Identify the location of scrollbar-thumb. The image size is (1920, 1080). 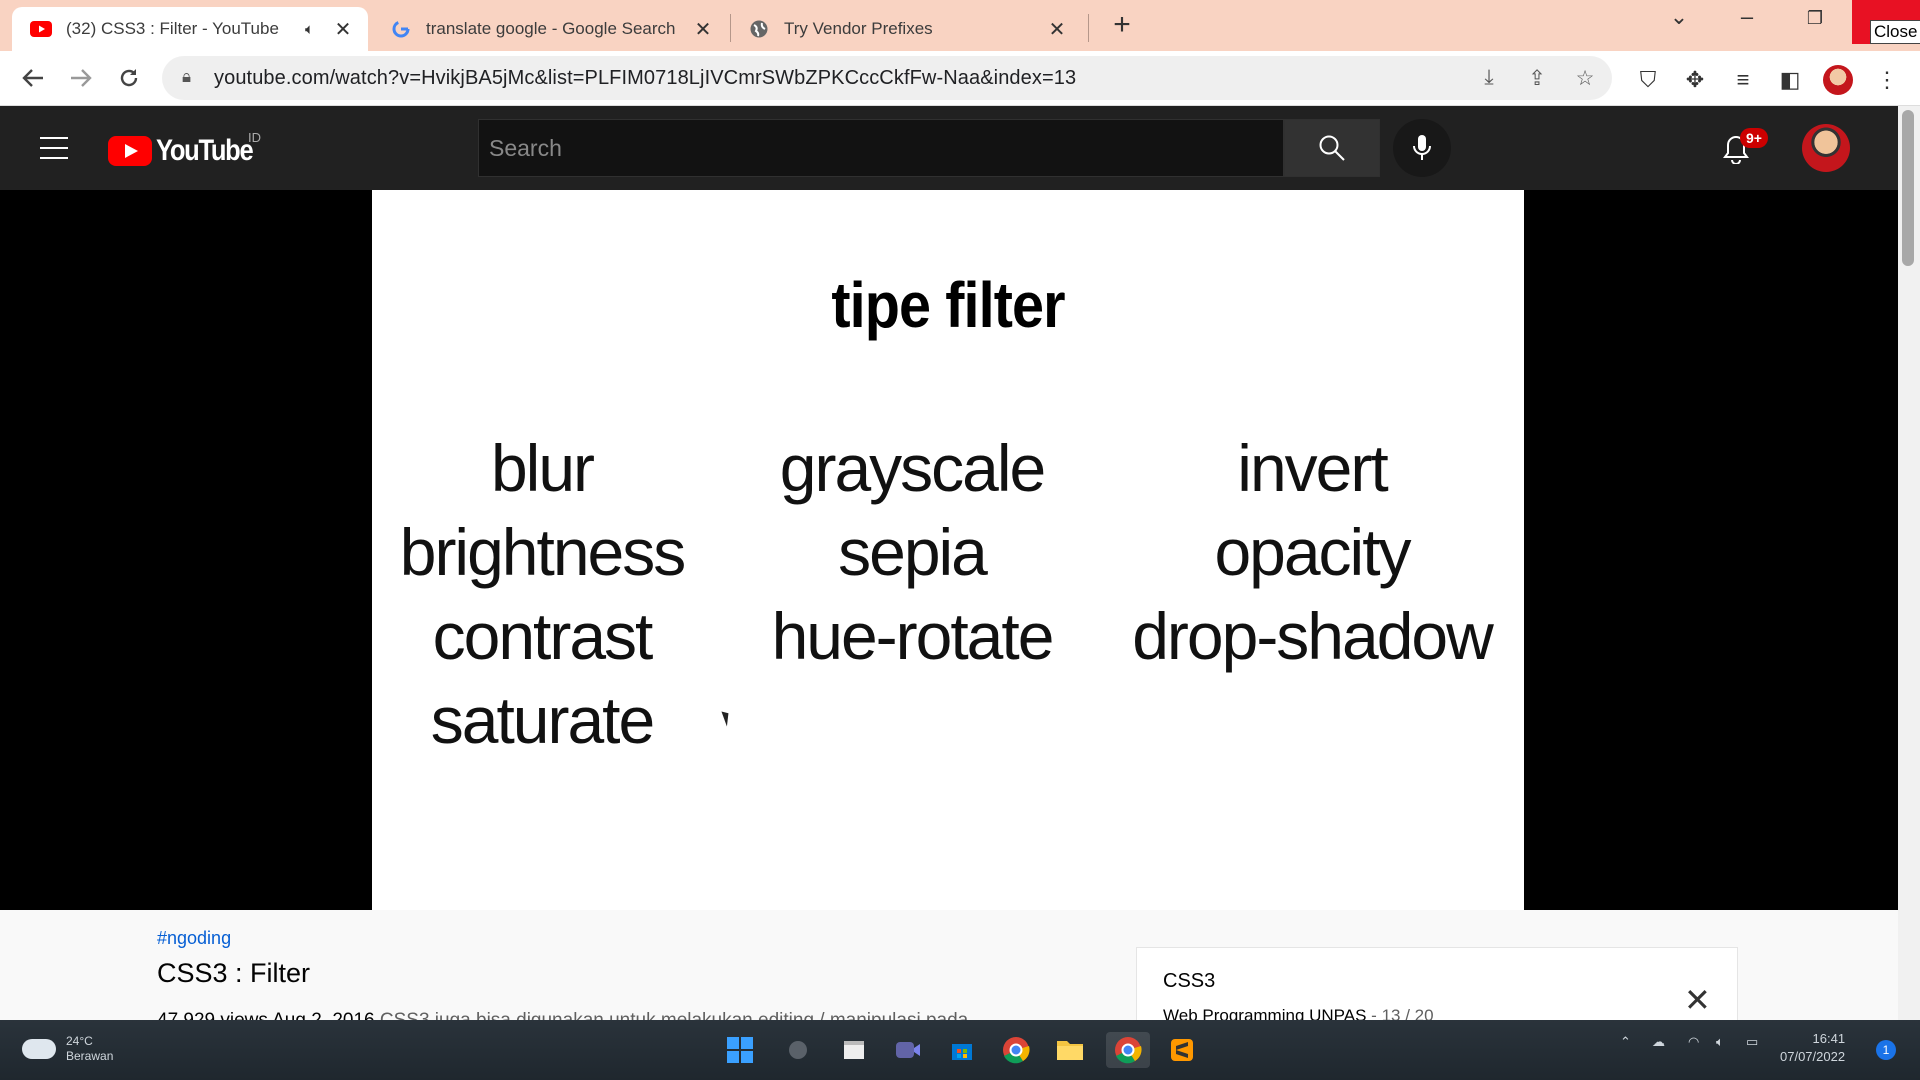
(1908, 188).